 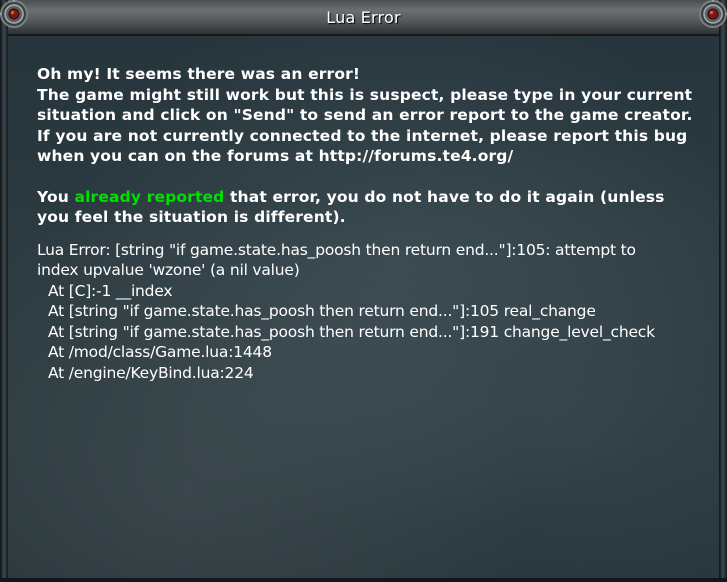 I want to click on dialog-titlebar: Lua Error, so click(x=363, y=18).